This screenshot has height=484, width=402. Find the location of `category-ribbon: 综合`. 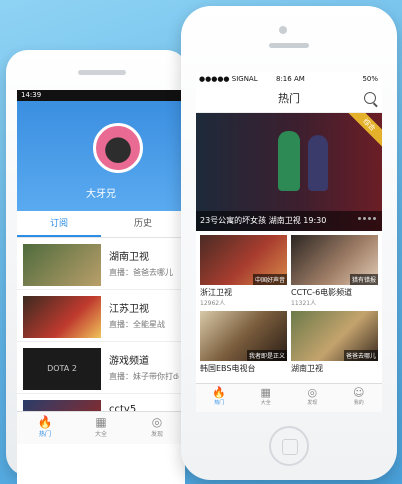

category-ribbon: 综合 is located at coordinates (362, 132).